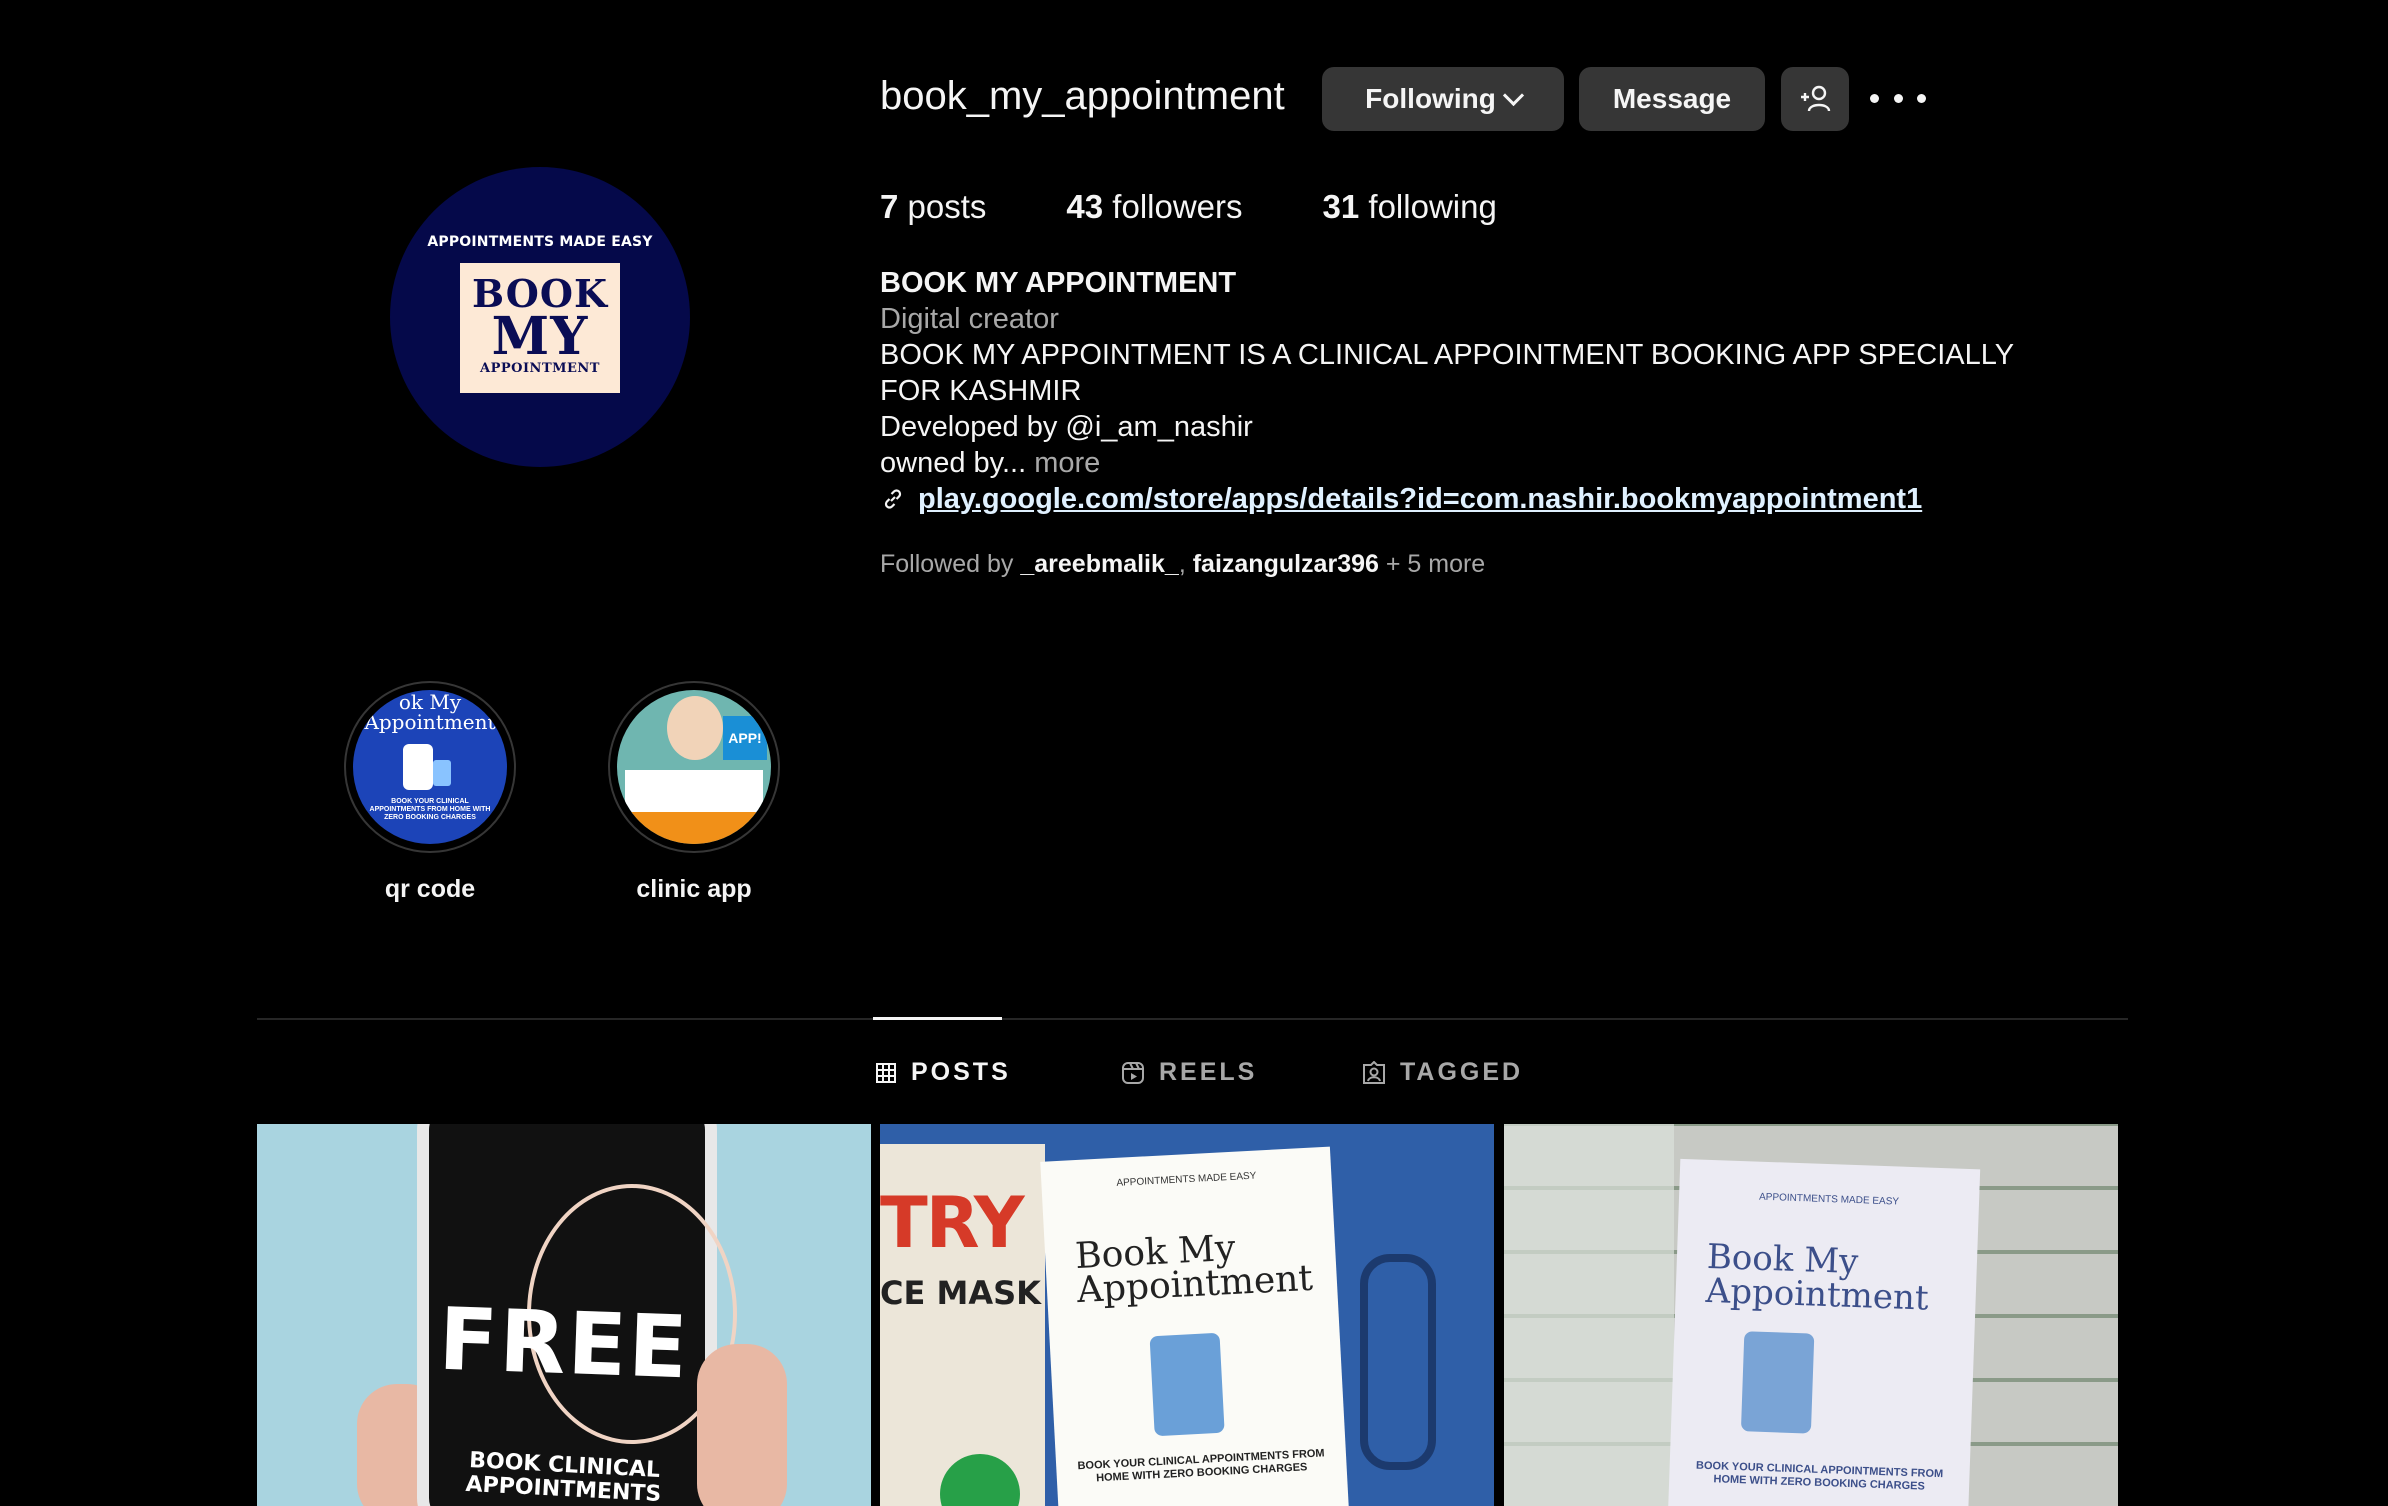  I want to click on post-thumbnail: FREE BOOK CLINICAL APPOINTMENTS, so click(564, 1315).